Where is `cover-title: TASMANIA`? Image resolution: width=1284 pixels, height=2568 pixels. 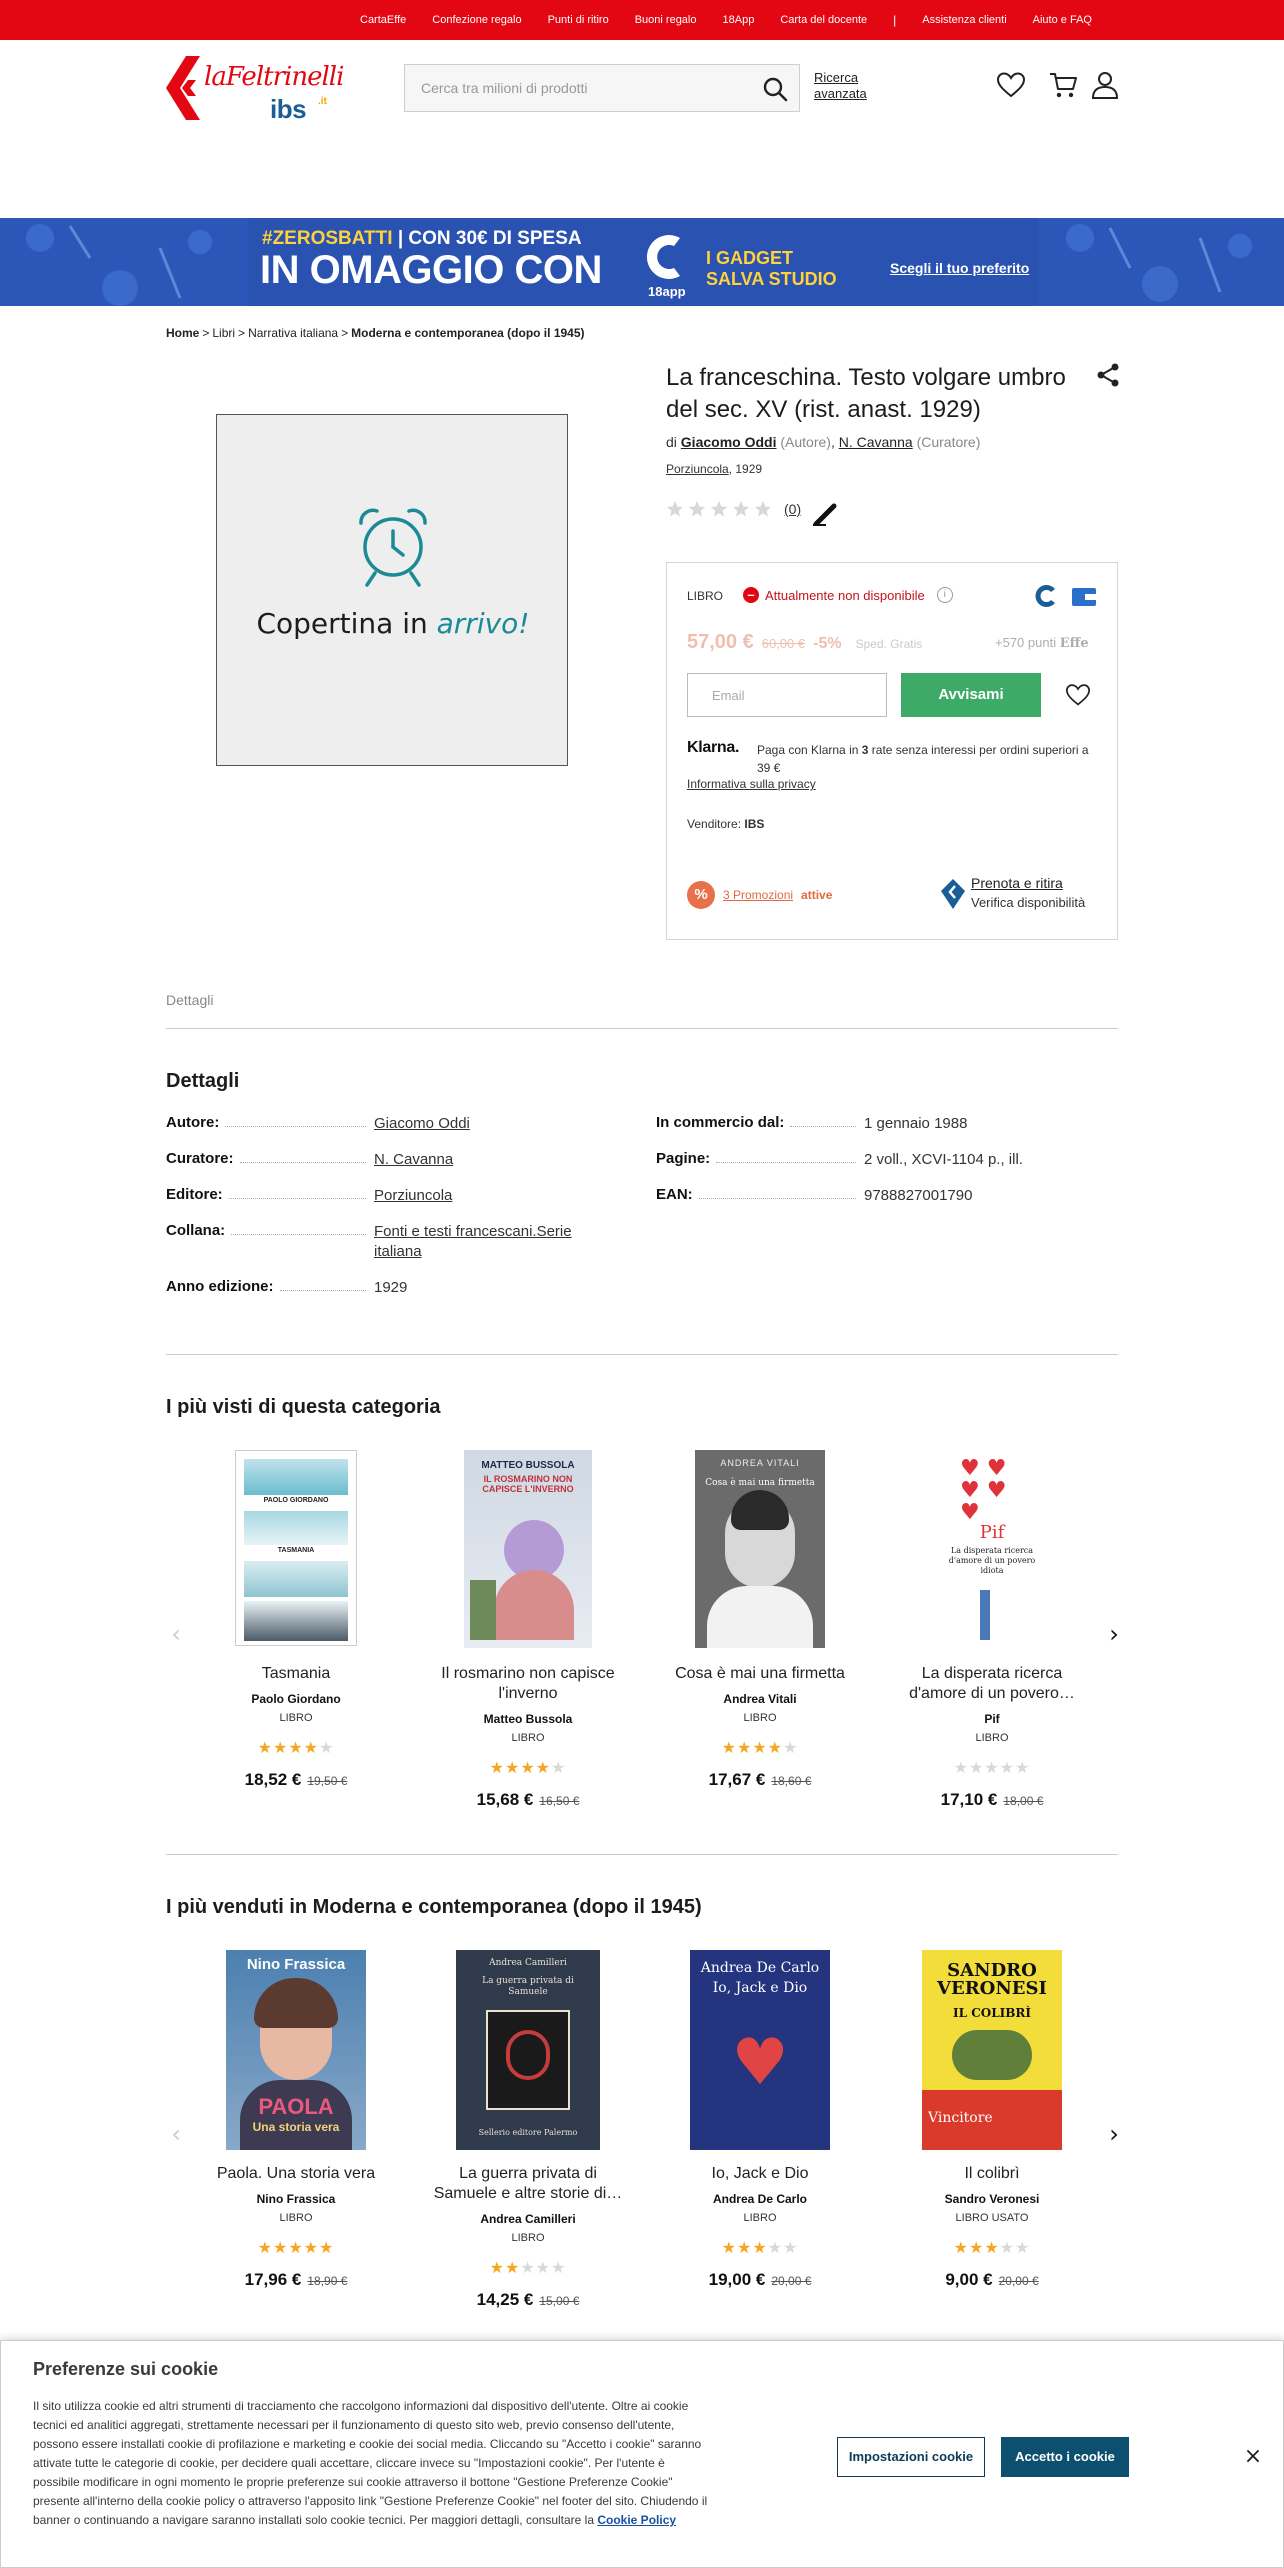 cover-title: TASMANIA is located at coordinates (296, 1550).